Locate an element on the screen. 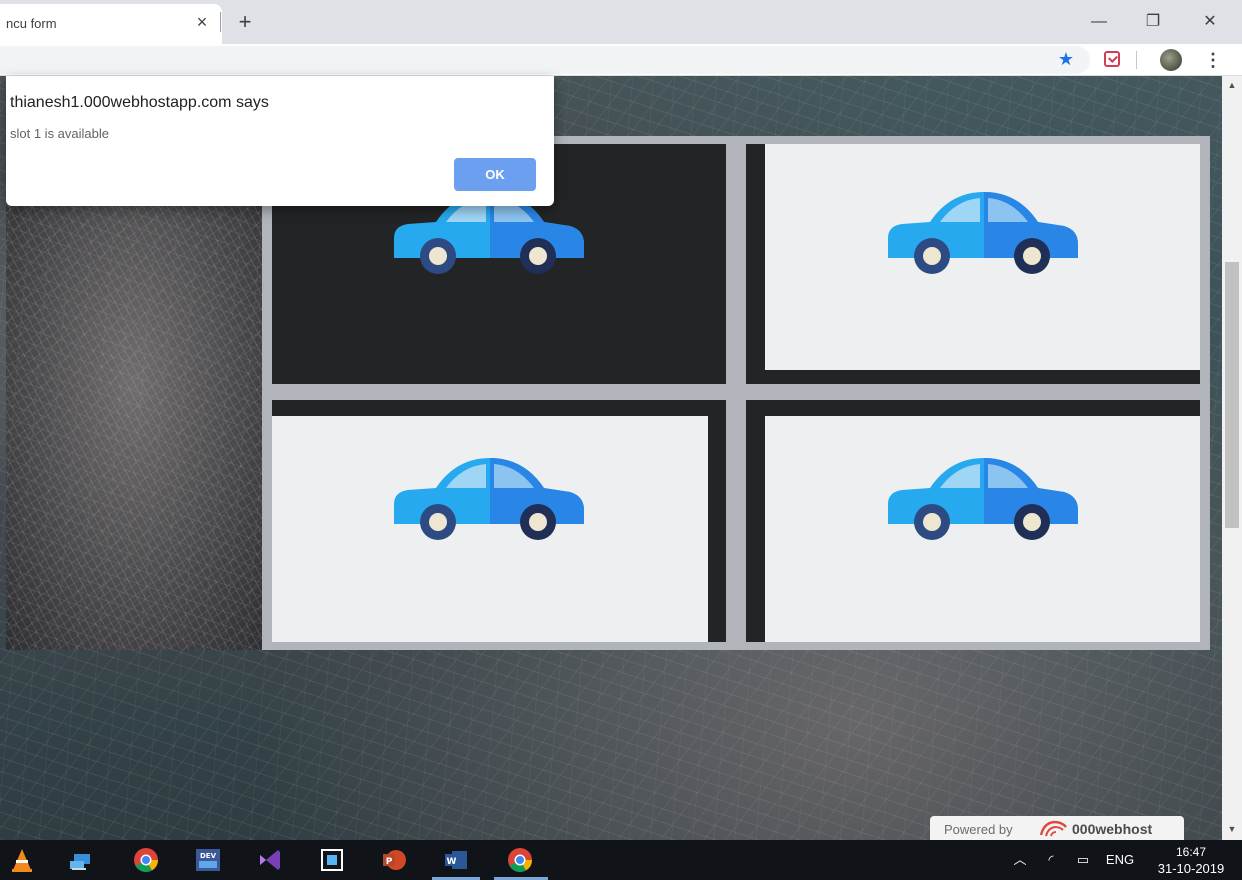 This screenshot has width=1242, height=880. powered-by-brand: 000webhost is located at coordinates (1112, 829).